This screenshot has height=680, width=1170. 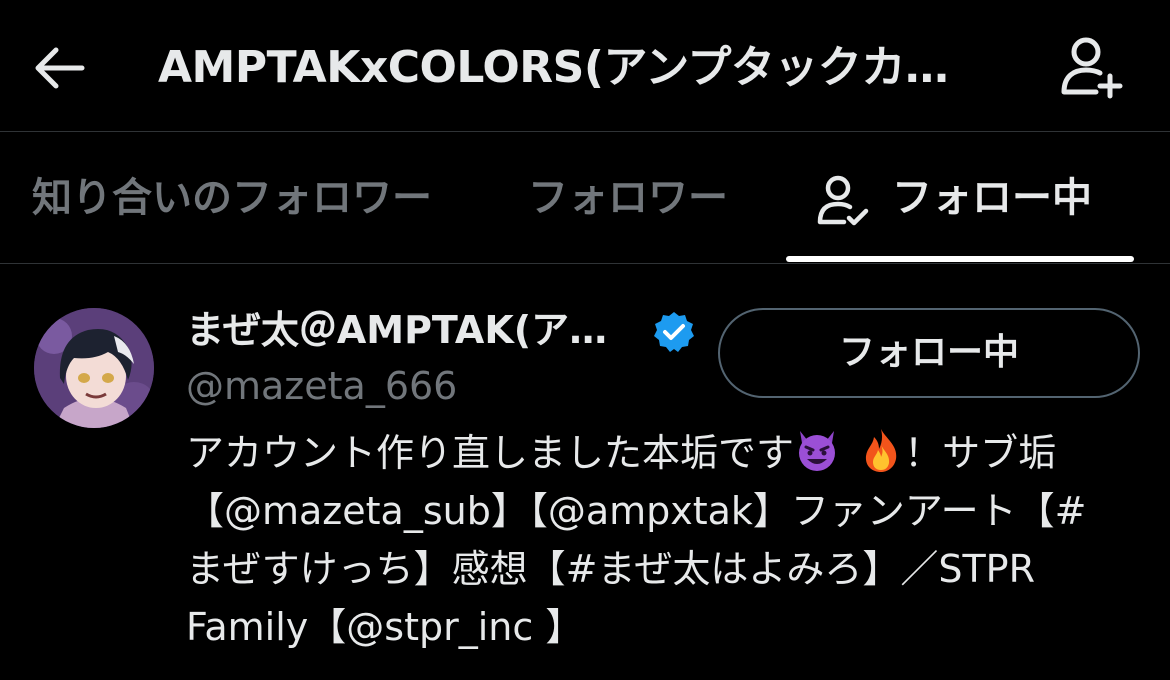 What do you see at coordinates (881, 450) in the screenshot?
I see `fire-emoji` at bounding box center [881, 450].